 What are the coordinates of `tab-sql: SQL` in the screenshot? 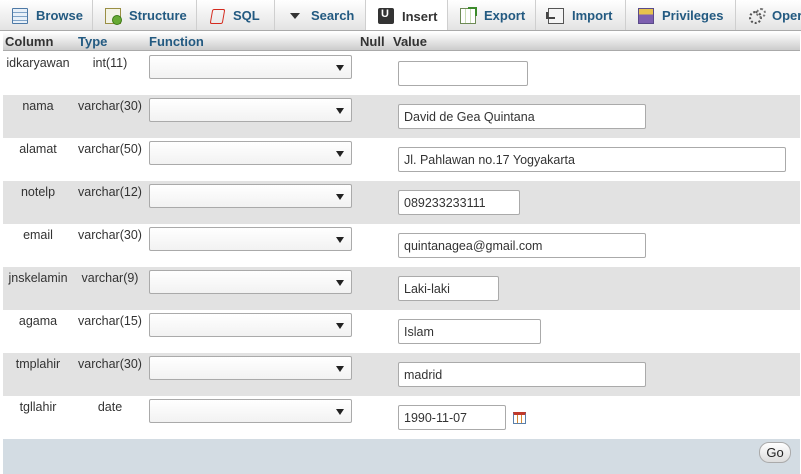 It's located at (236, 15).